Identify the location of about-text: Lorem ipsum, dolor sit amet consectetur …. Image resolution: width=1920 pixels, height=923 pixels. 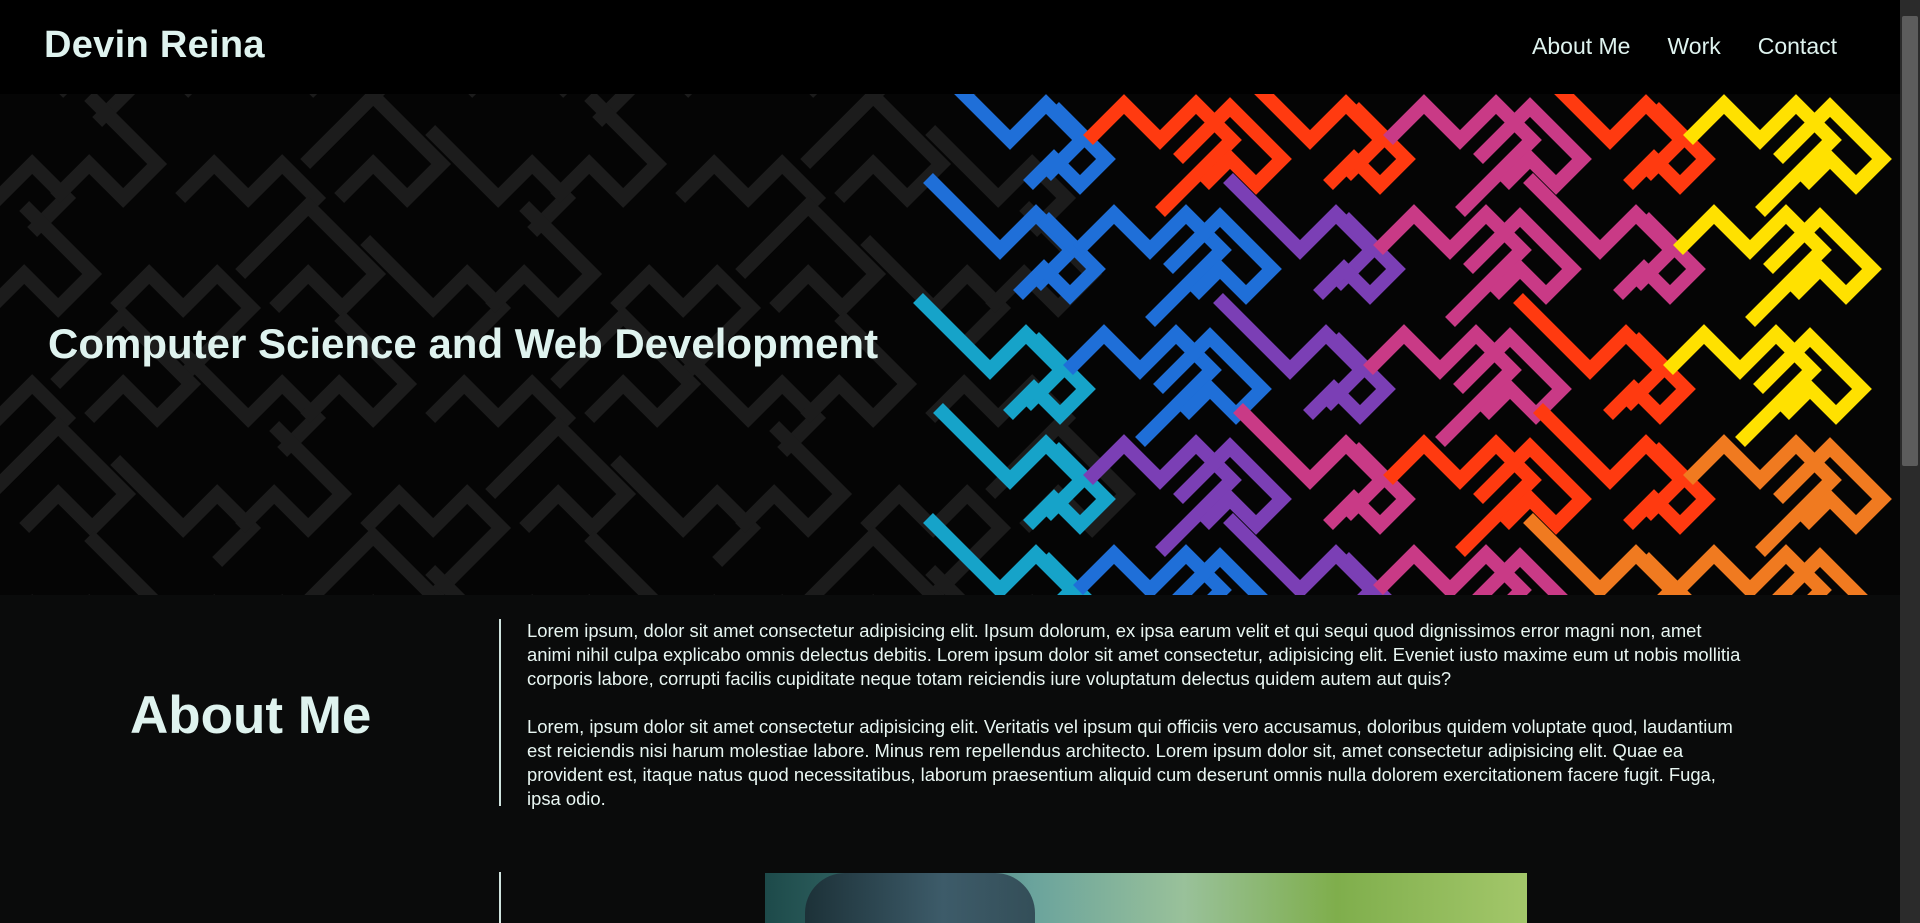
(1137, 715).